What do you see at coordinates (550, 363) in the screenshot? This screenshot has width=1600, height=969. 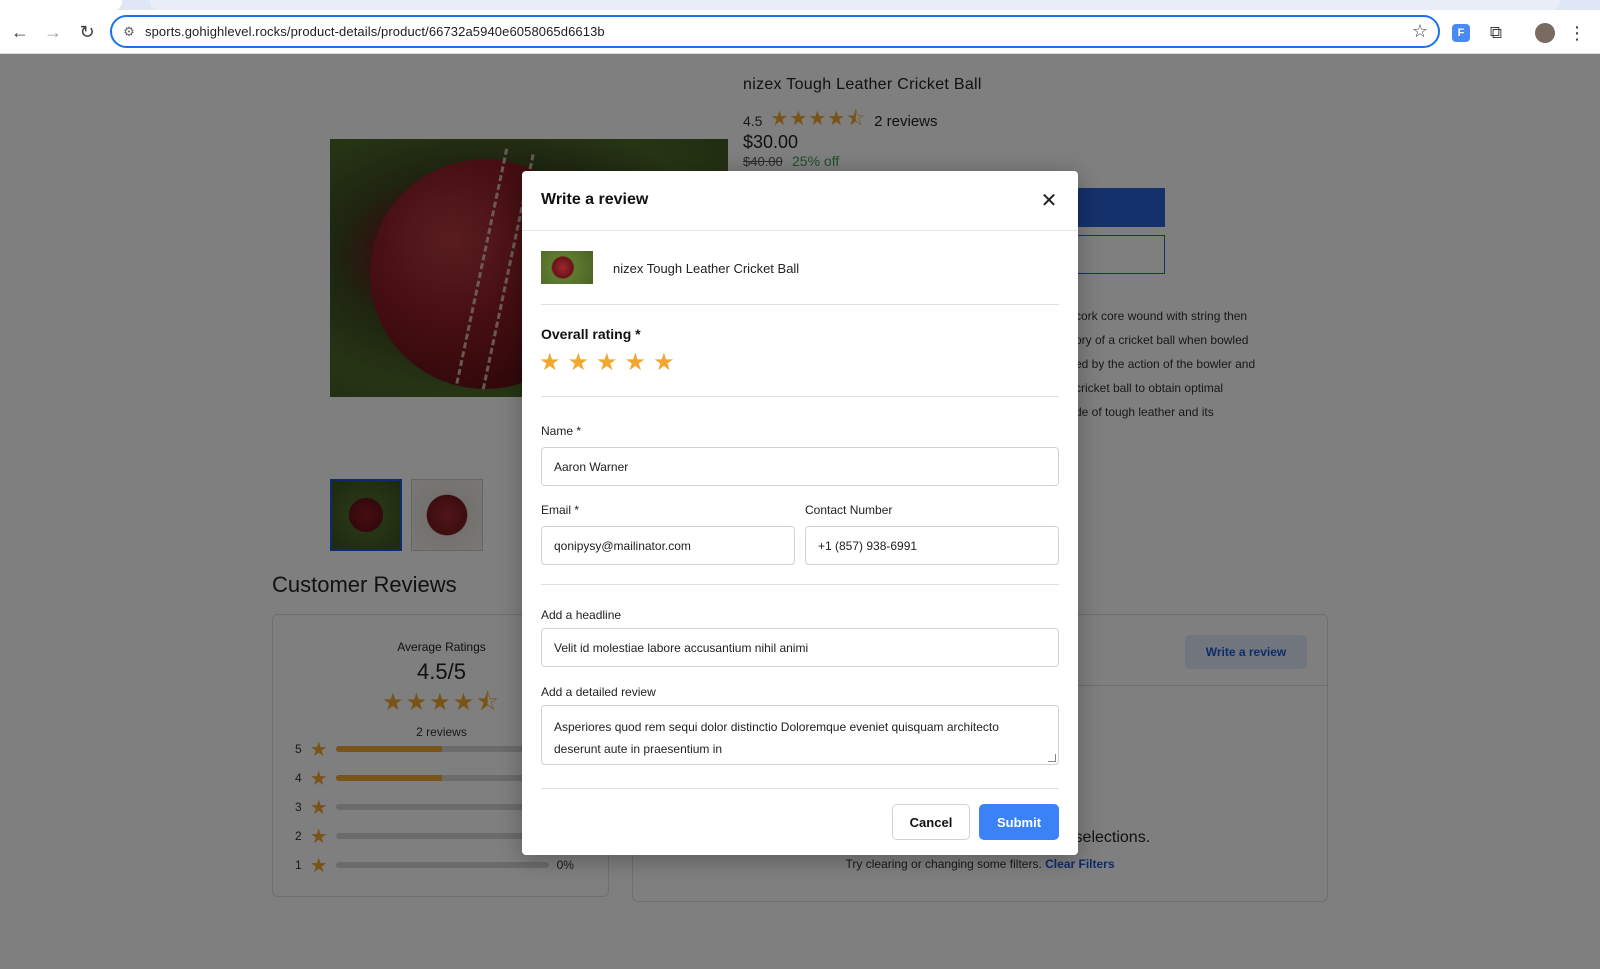 I see `rating-star-1-icon: ★` at bounding box center [550, 363].